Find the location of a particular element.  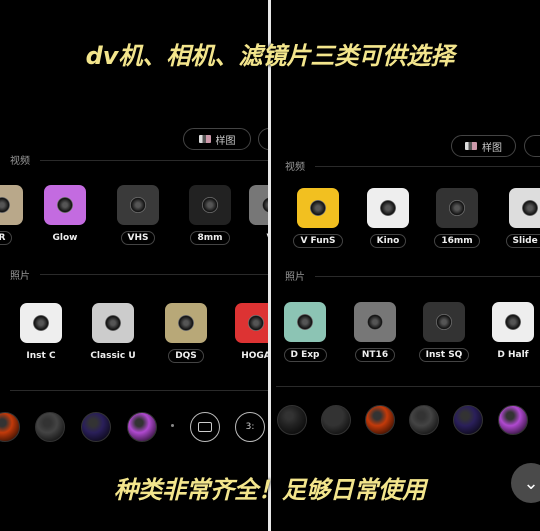

camera-item: Slide P is located at coordinates (517, 218).